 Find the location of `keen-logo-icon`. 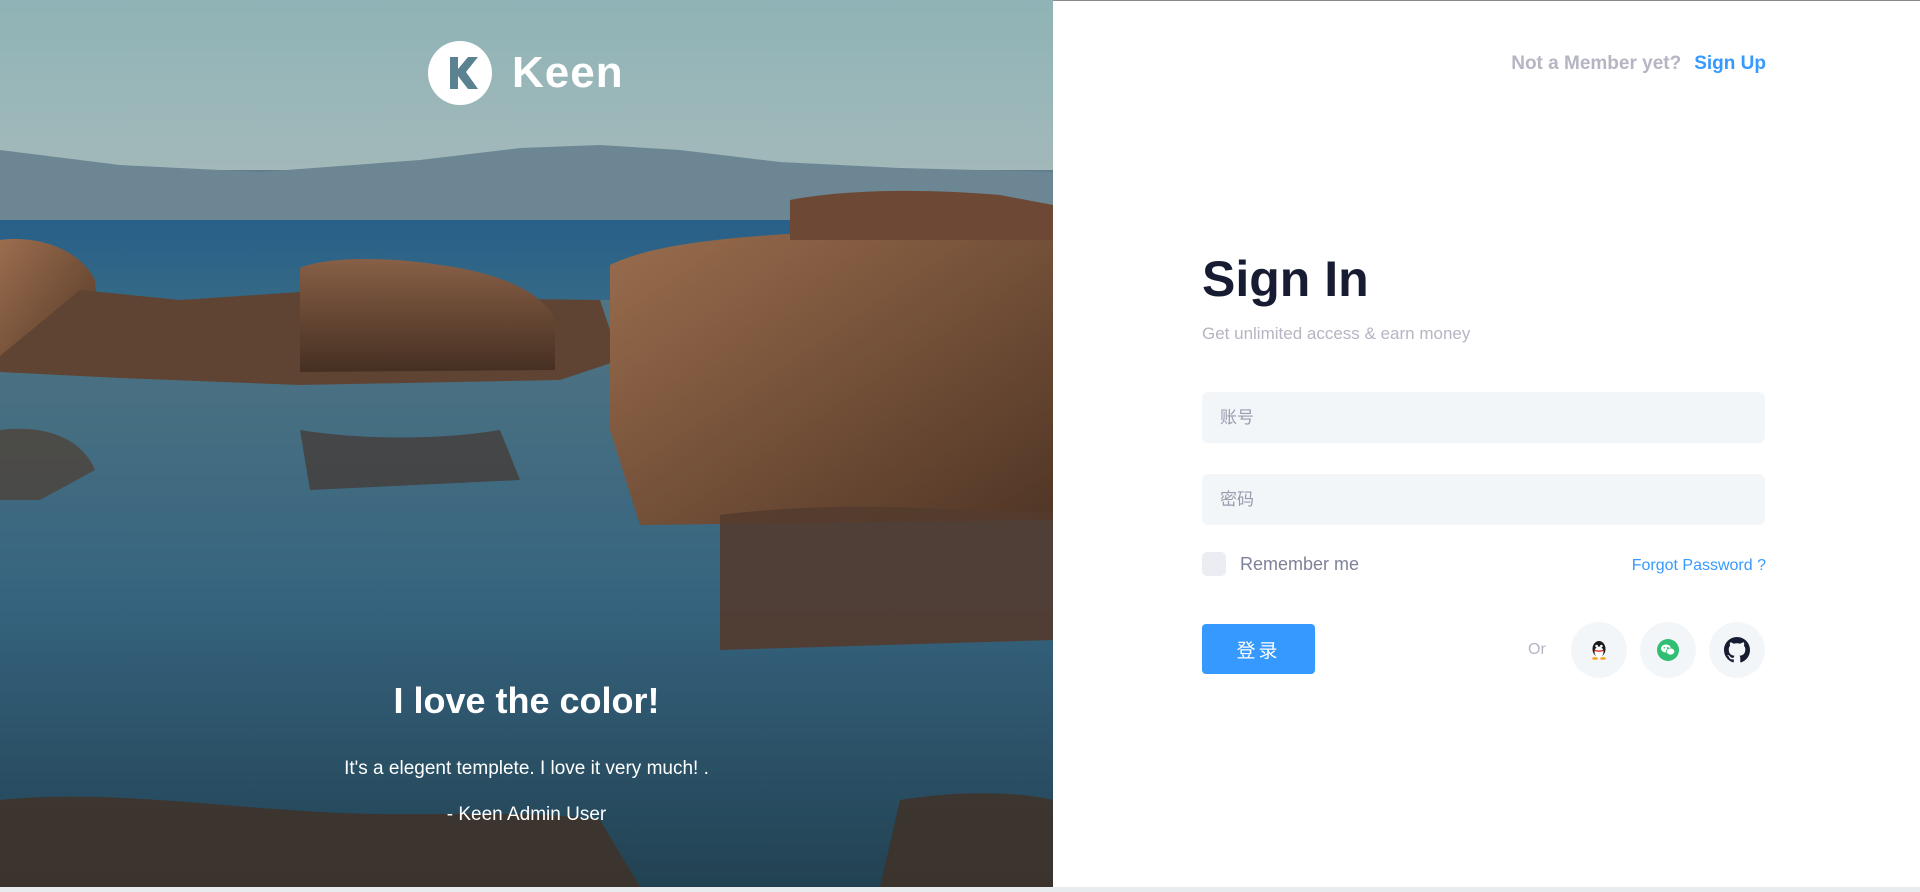

keen-logo-icon is located at coordinates (460, 73).